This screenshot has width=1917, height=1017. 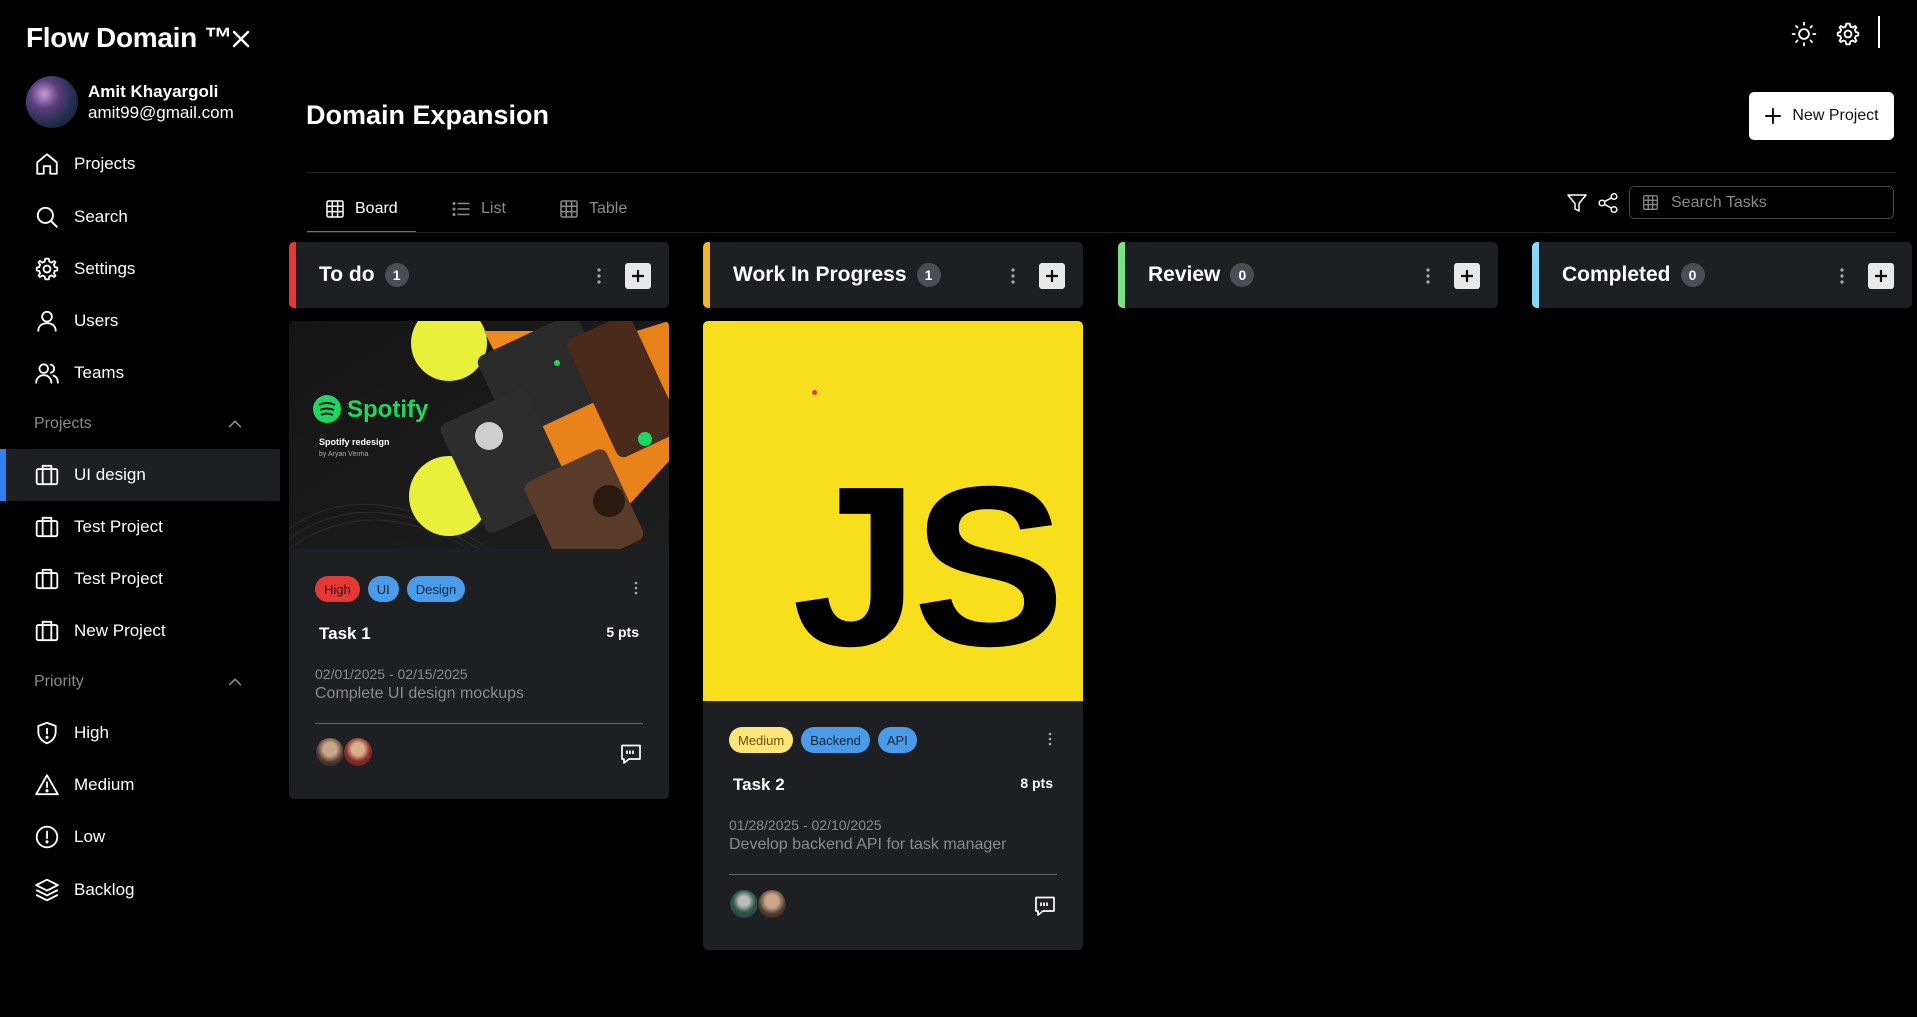 I want to click on share-icon, so click(x=1608, y=203).